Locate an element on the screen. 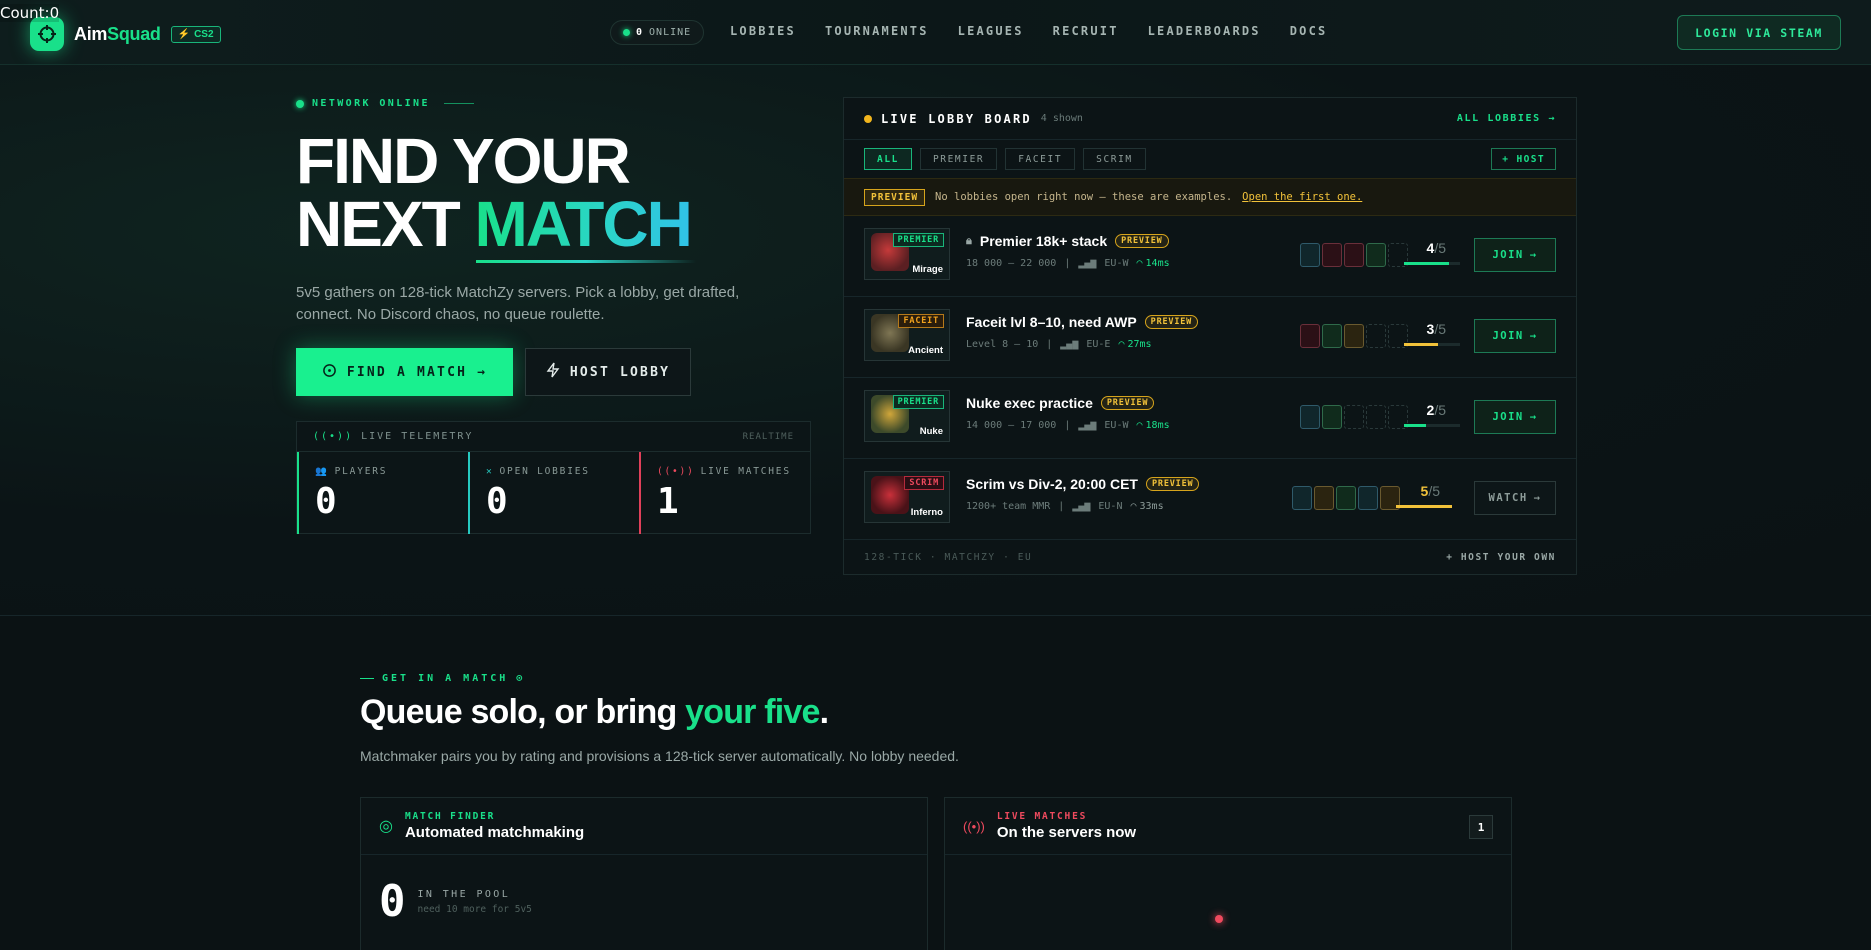  nav-lobbies: LOBBIES is located at coordinates (763, 31).